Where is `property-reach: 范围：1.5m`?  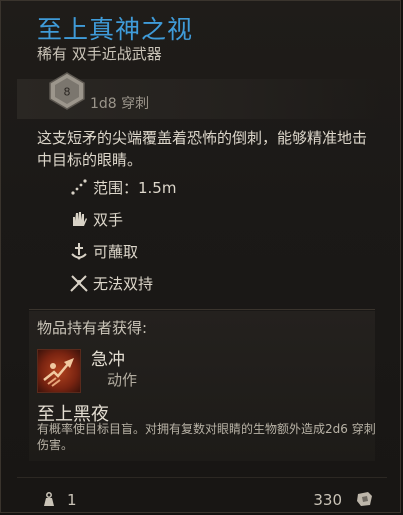 property-reach: 范围：1.5m is located at coordinates (122, 187).